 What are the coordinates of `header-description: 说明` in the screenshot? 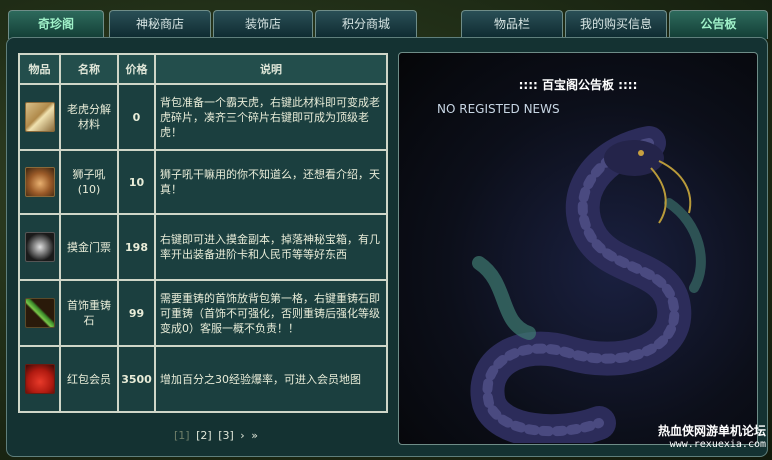 It's located at (271, 69).